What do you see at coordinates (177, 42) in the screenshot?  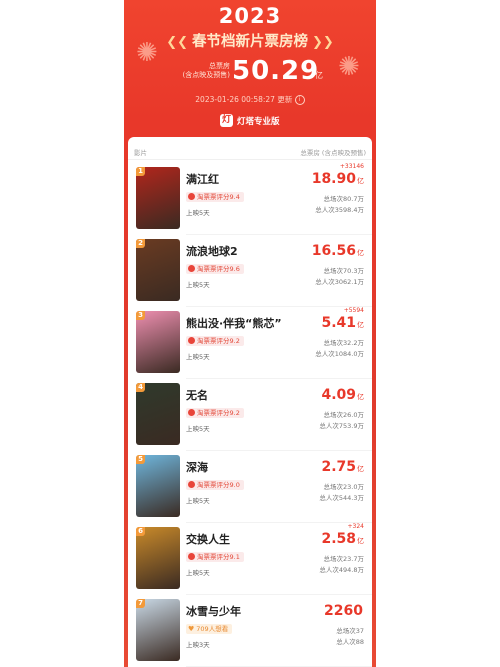 I see `laurel-left-icon: ❮❮` at bounding box center [177, 42].